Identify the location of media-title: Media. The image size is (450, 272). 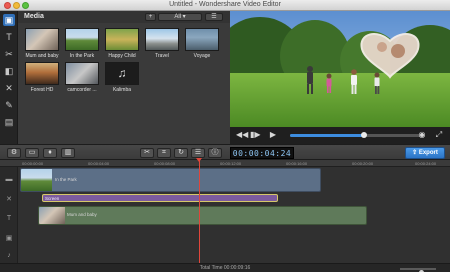
(34, 16).